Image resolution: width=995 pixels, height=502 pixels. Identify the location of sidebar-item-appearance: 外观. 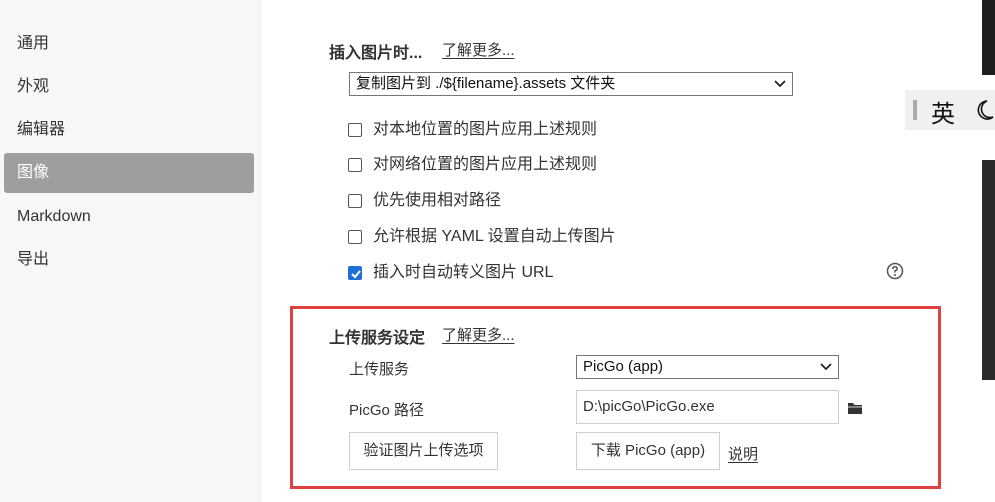
(129, 87).